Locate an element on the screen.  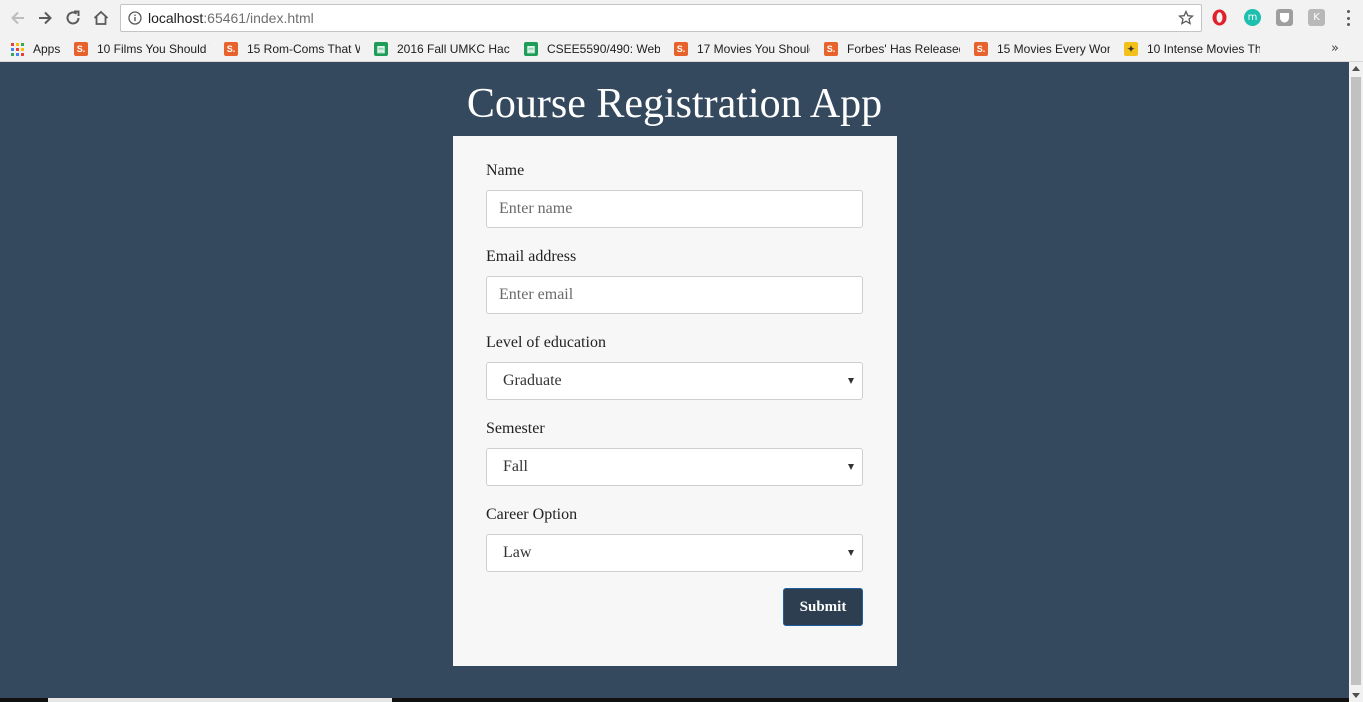
back-arrow-icon is located at coordinates (17, 18).